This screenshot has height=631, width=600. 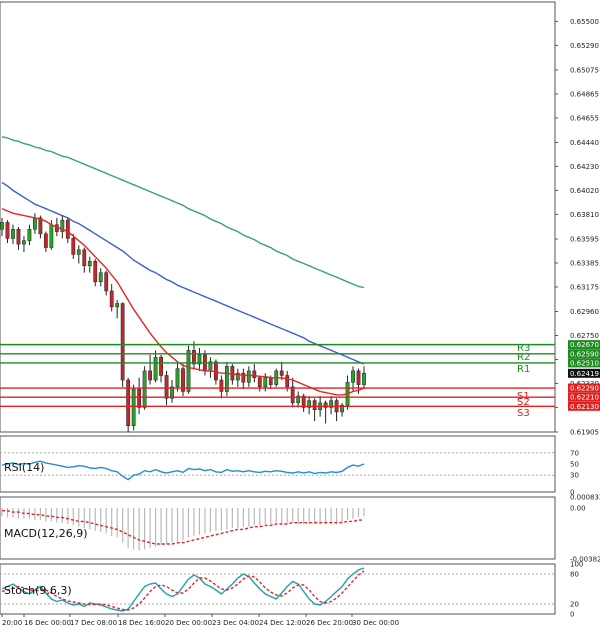 I want to click on rsi-panel-frame, so click(x=278, y=464).